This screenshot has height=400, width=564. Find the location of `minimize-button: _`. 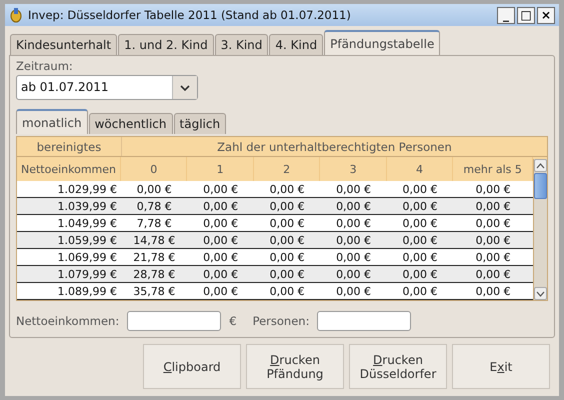

minimize-button: _ is located at coordinates (506, 15).